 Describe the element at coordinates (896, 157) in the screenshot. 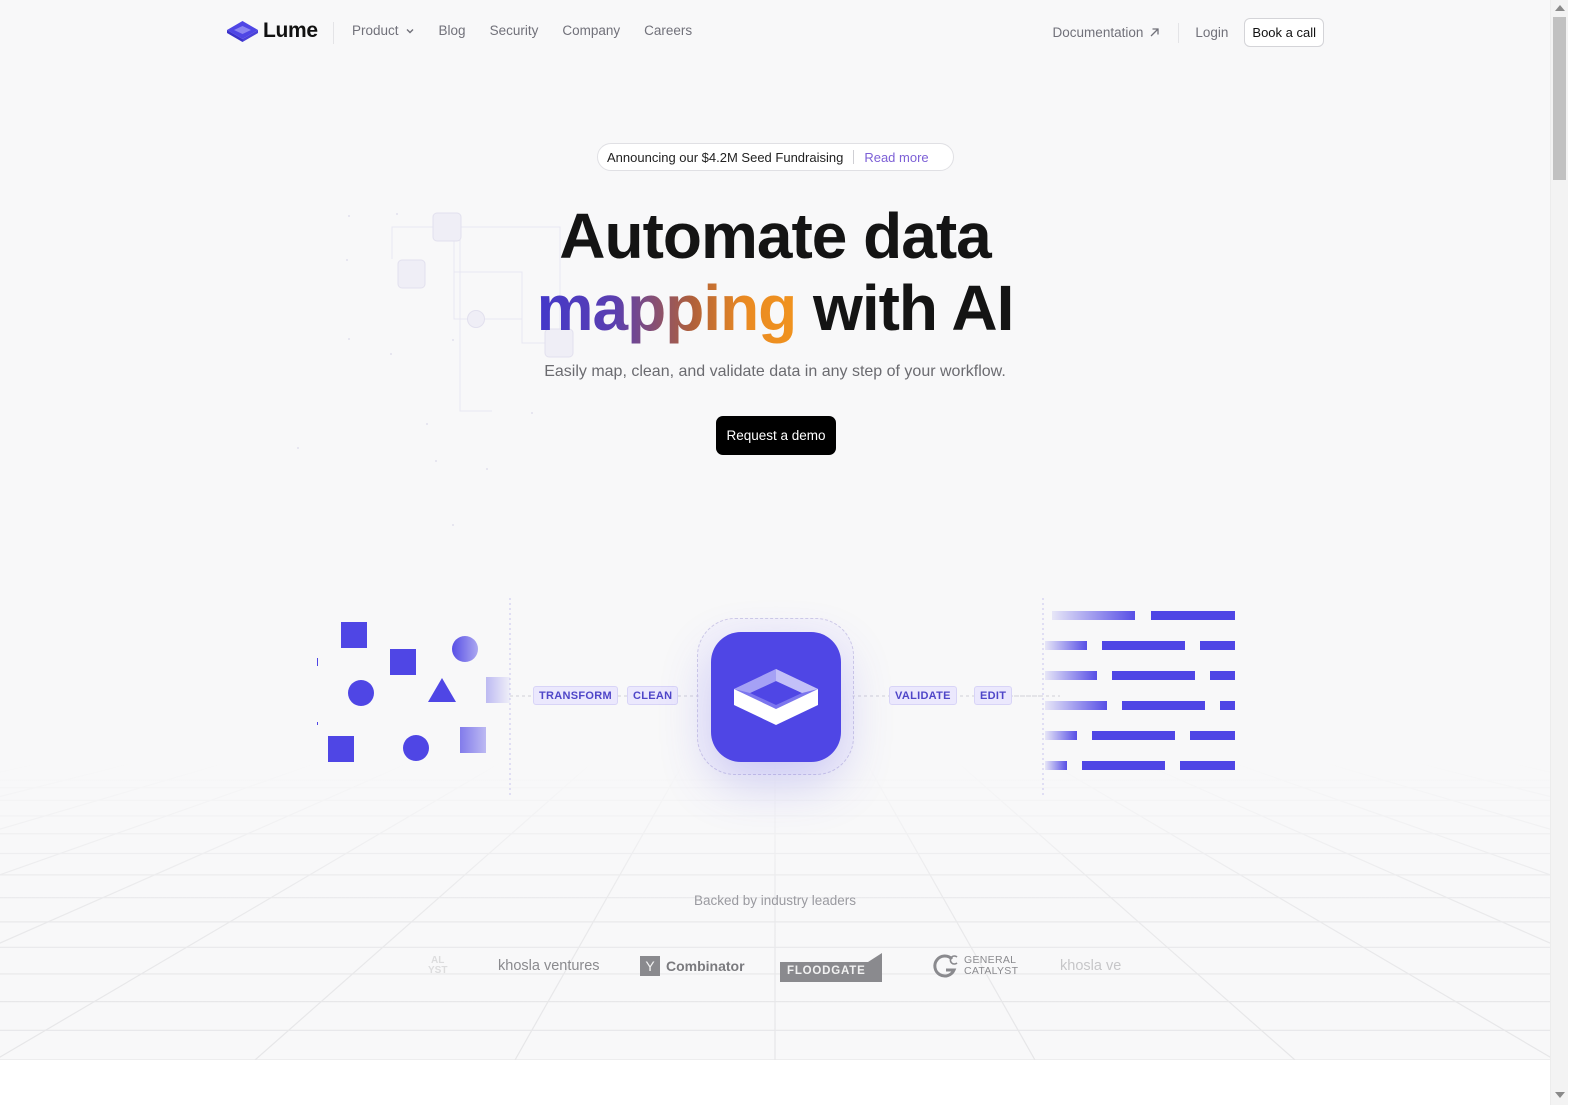

I see `read-more-link: Read more` at that location.